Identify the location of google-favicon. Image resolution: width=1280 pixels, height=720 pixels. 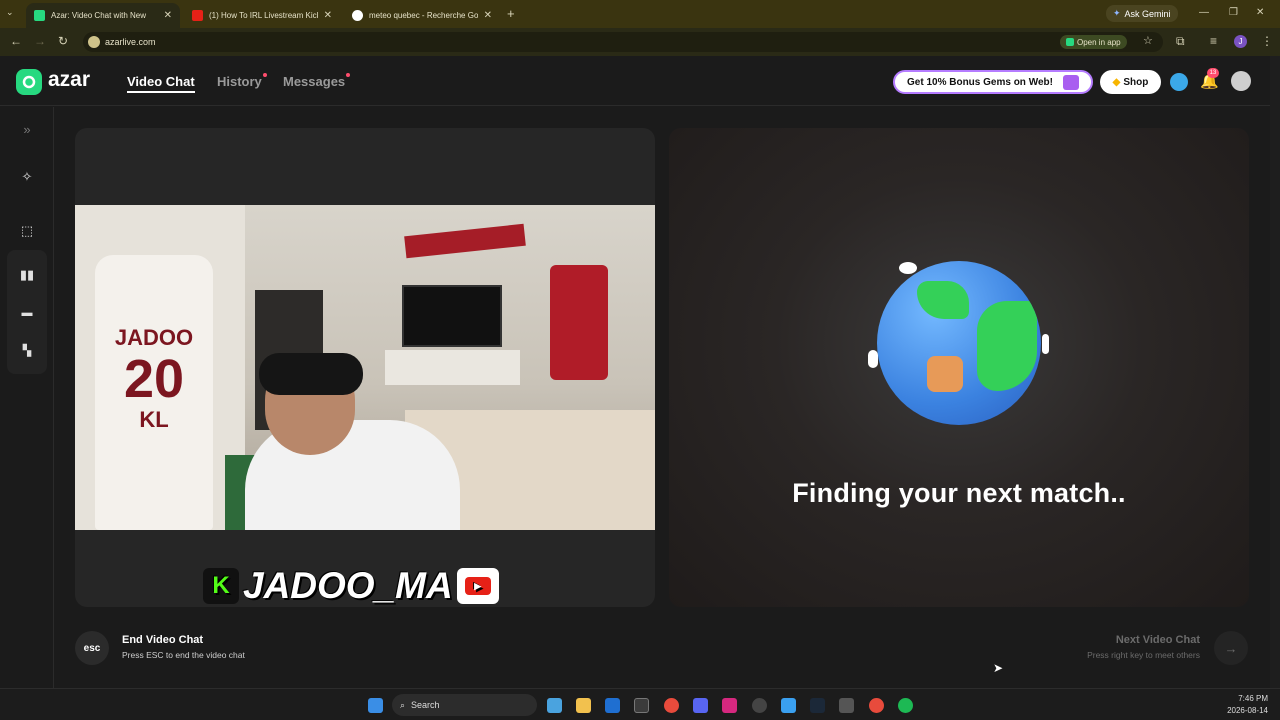
(357, 15).